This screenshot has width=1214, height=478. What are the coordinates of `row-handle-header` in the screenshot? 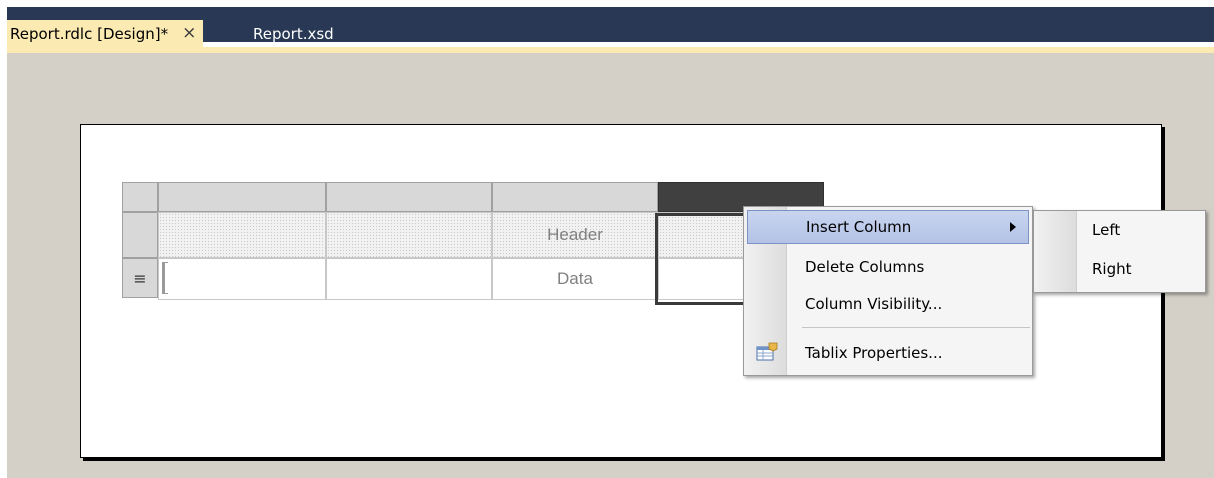 It's located at (140, 235).